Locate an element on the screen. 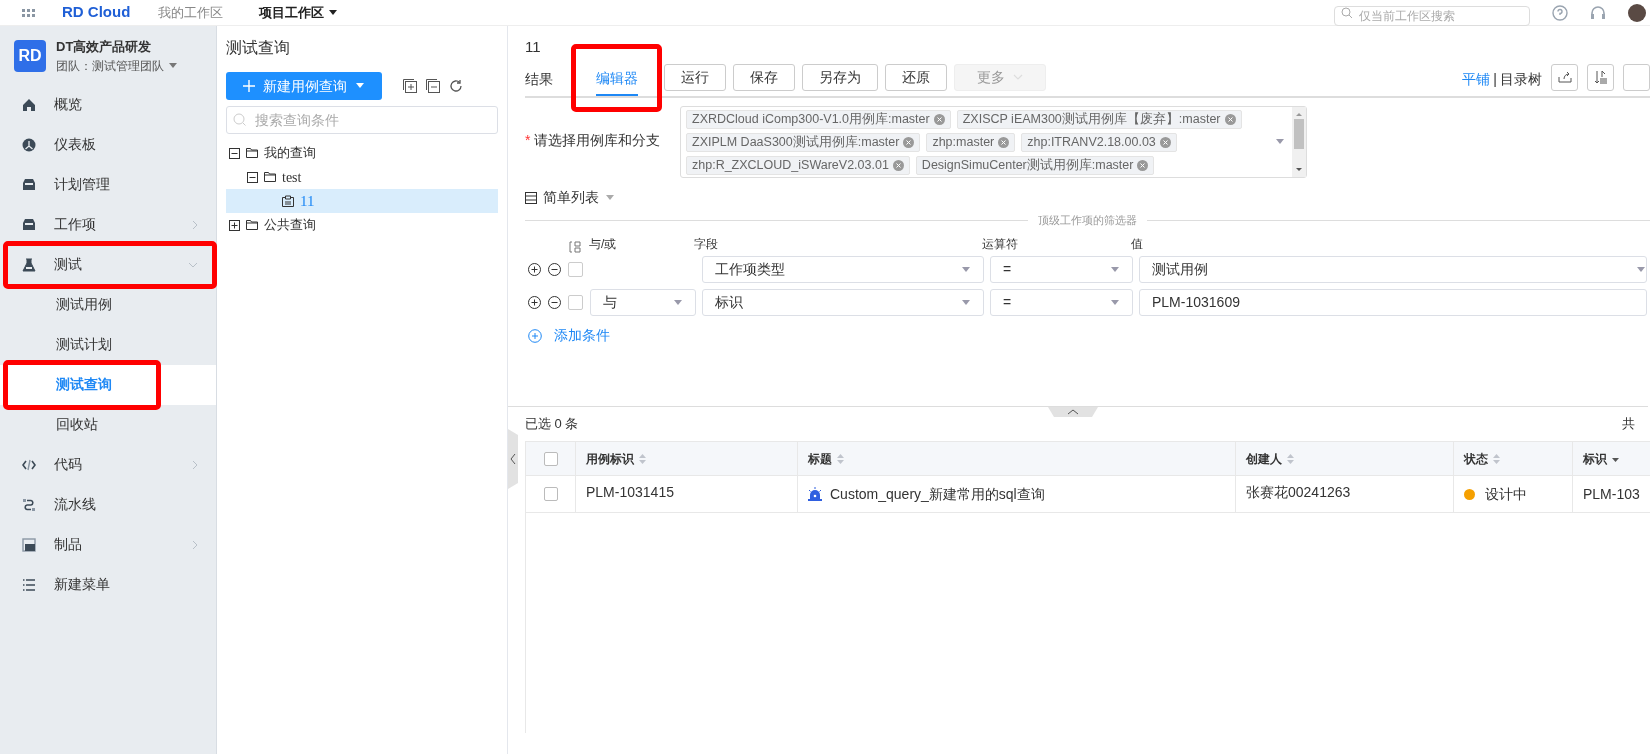  column-header: 创建人 is located at coordinates (1270, 458).